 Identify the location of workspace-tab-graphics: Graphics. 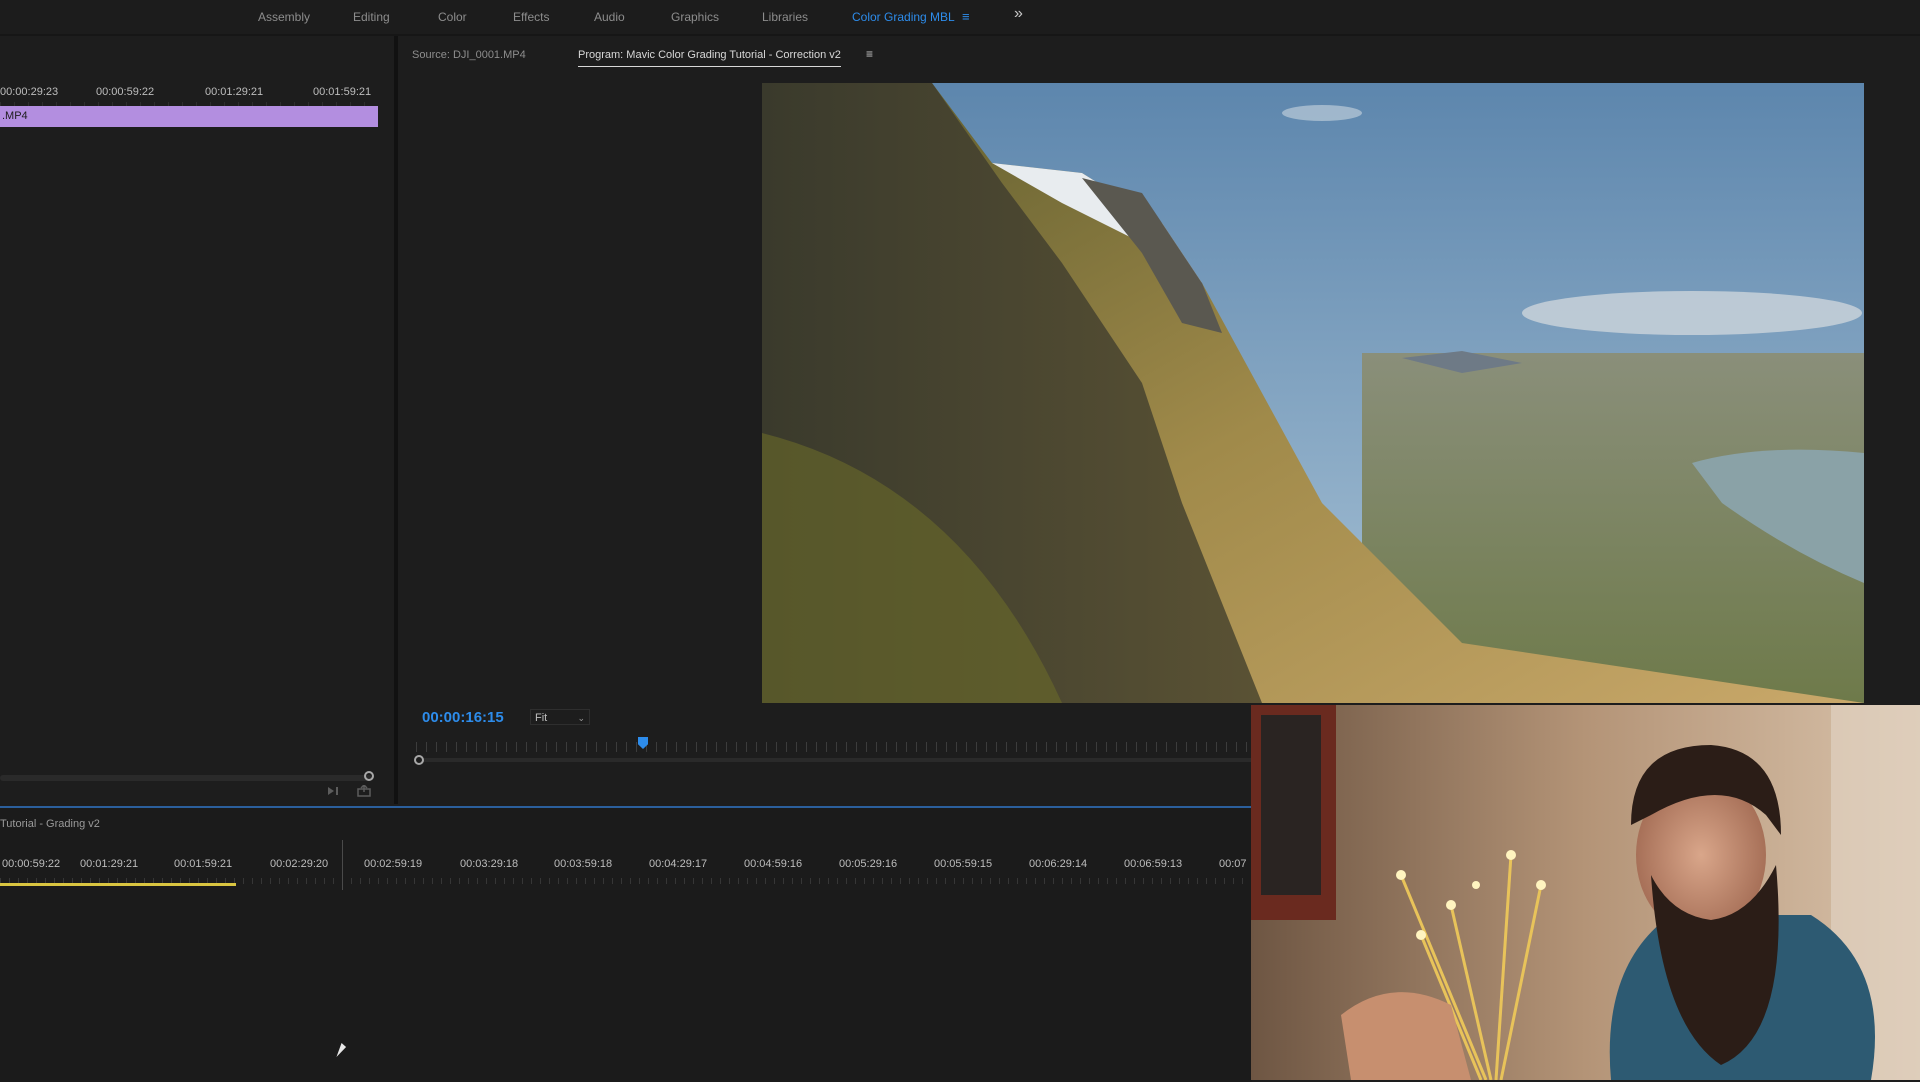
(695, 17).